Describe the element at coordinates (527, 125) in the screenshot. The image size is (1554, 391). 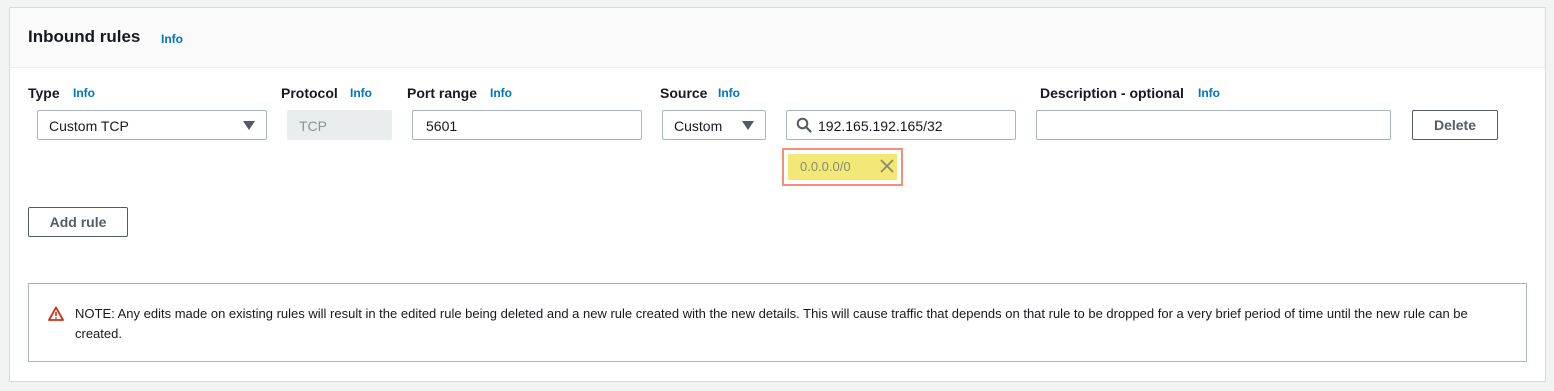
I see `port-range-input: 5601` at that location.